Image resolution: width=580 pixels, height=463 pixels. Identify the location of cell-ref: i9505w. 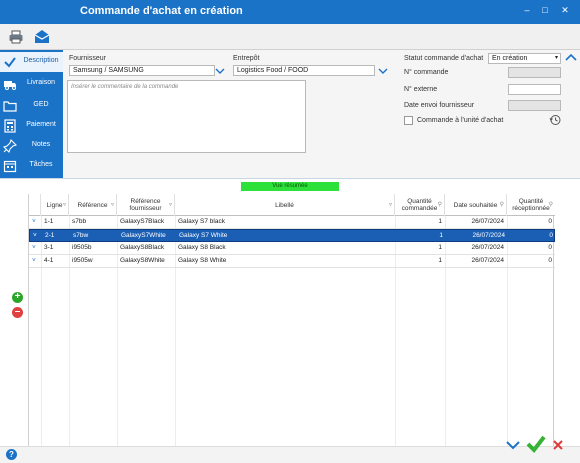
(82, 260).